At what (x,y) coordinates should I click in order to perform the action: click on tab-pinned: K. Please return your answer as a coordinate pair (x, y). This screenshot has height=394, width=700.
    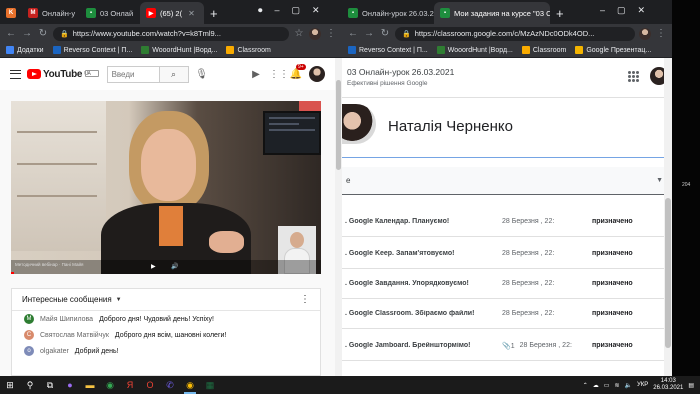
    Looking at the image, I should click on (11, 13).